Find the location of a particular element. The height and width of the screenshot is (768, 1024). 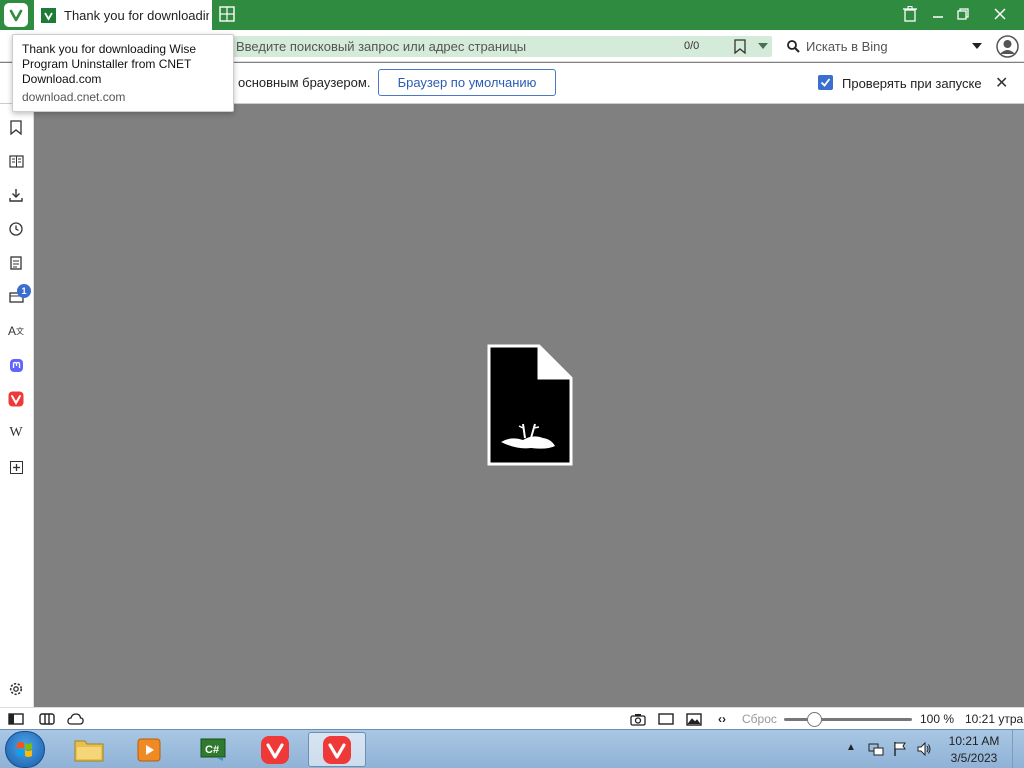

start-button is located at coordinates (25, 749).